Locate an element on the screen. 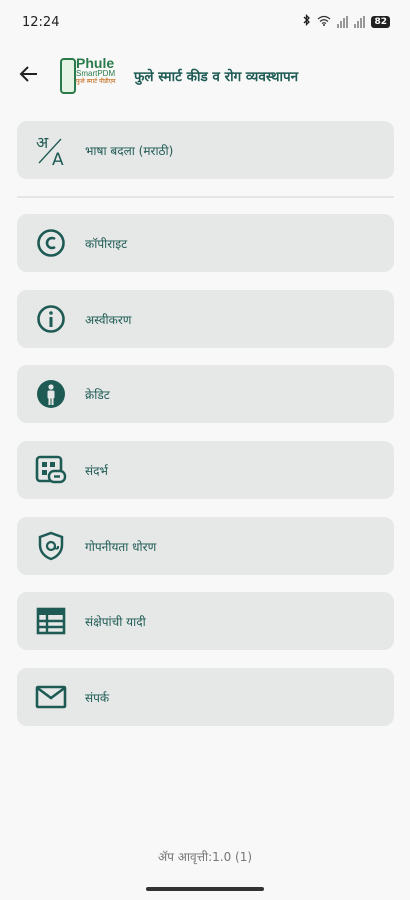 This screenshot has width=410, height=900. menu-item-label: अस्वीकरण is located at coordinates (108, 319).